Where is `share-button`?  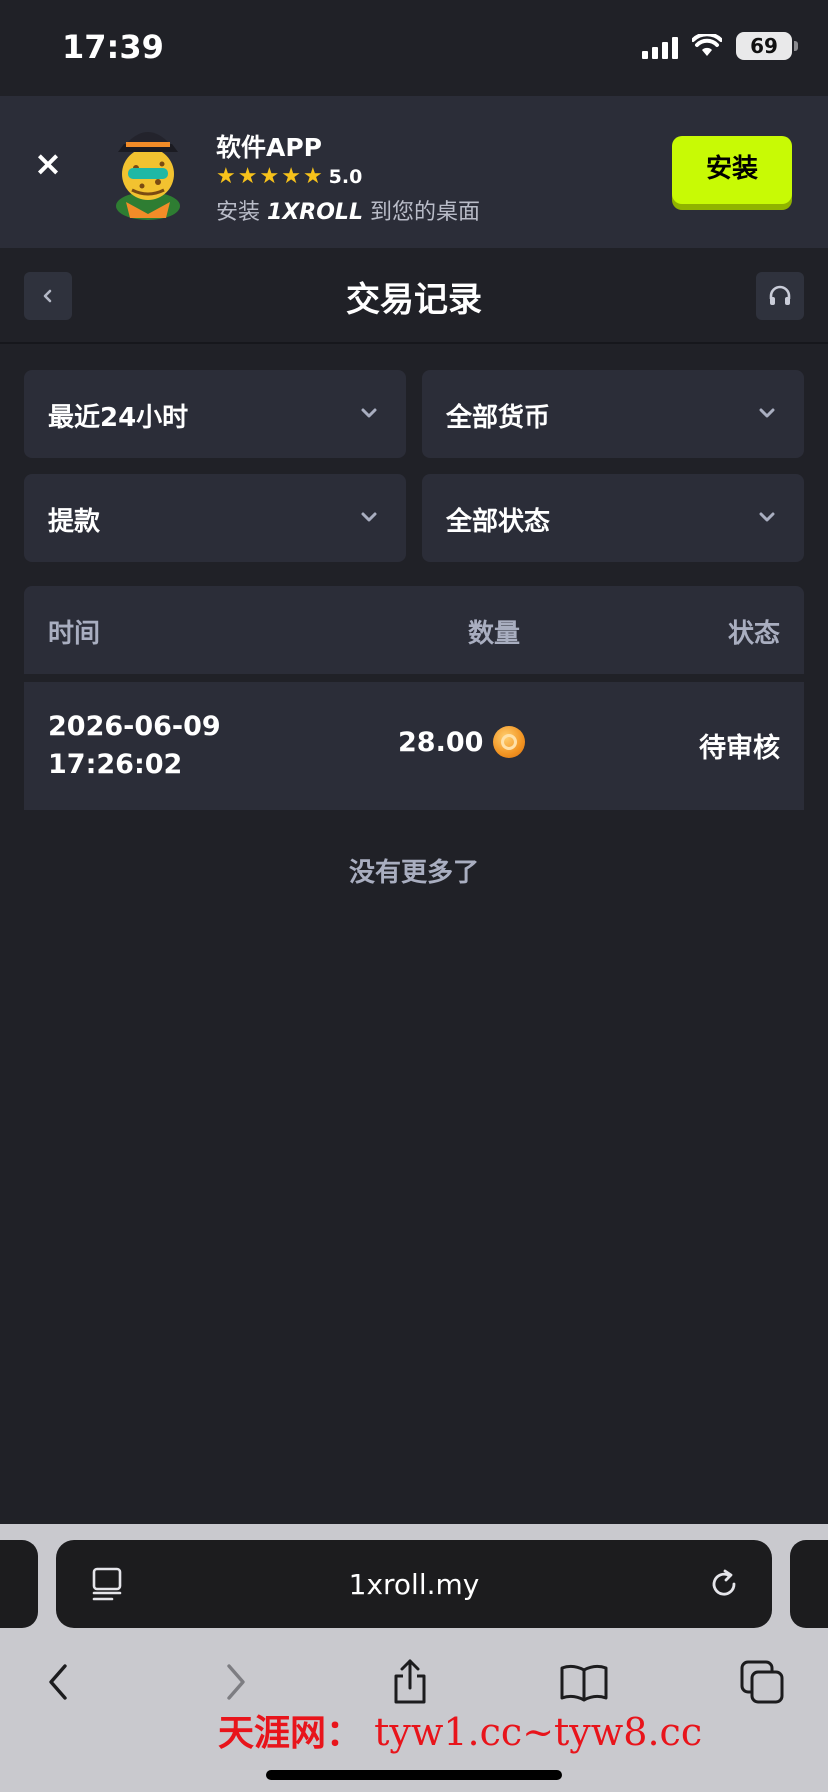
share-button is located at coordinates (410, 1682).